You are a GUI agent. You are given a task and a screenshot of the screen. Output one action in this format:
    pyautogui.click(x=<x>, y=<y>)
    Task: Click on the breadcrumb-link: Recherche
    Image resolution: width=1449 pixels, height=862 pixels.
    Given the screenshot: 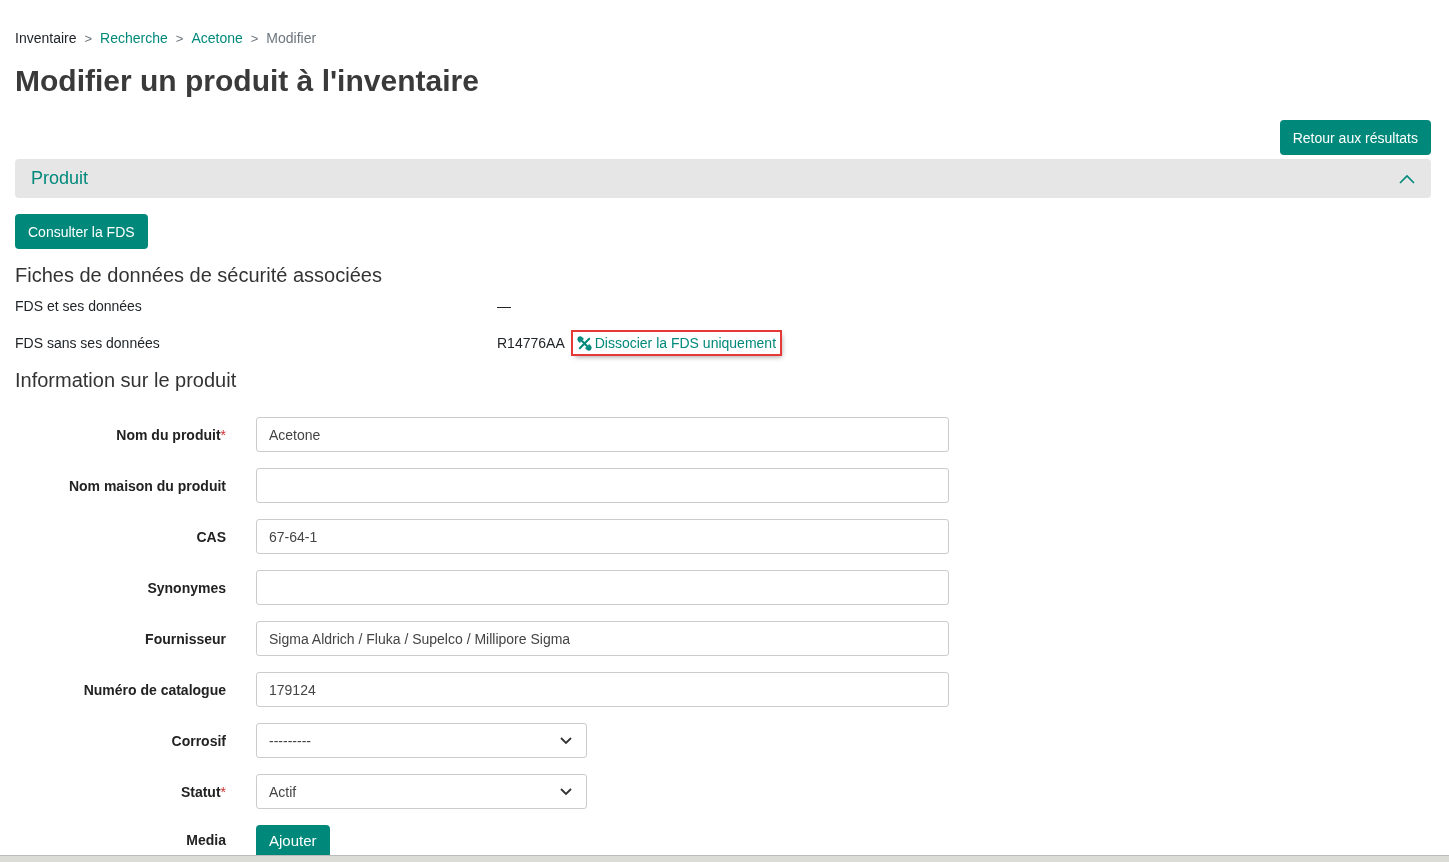 What is the action you would take?
    pyautogui.click(x=134, y=38)
    